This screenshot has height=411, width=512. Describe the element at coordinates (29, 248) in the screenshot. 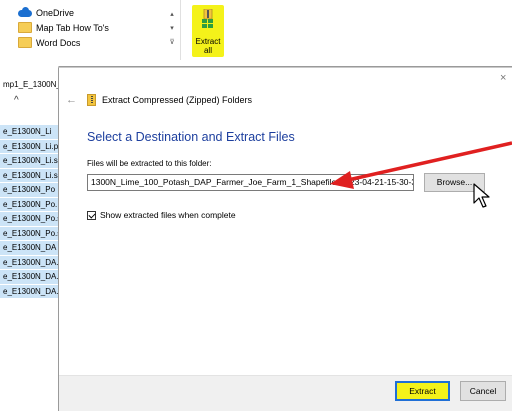

I see `list-item: e_E1300N_DA` at that location.